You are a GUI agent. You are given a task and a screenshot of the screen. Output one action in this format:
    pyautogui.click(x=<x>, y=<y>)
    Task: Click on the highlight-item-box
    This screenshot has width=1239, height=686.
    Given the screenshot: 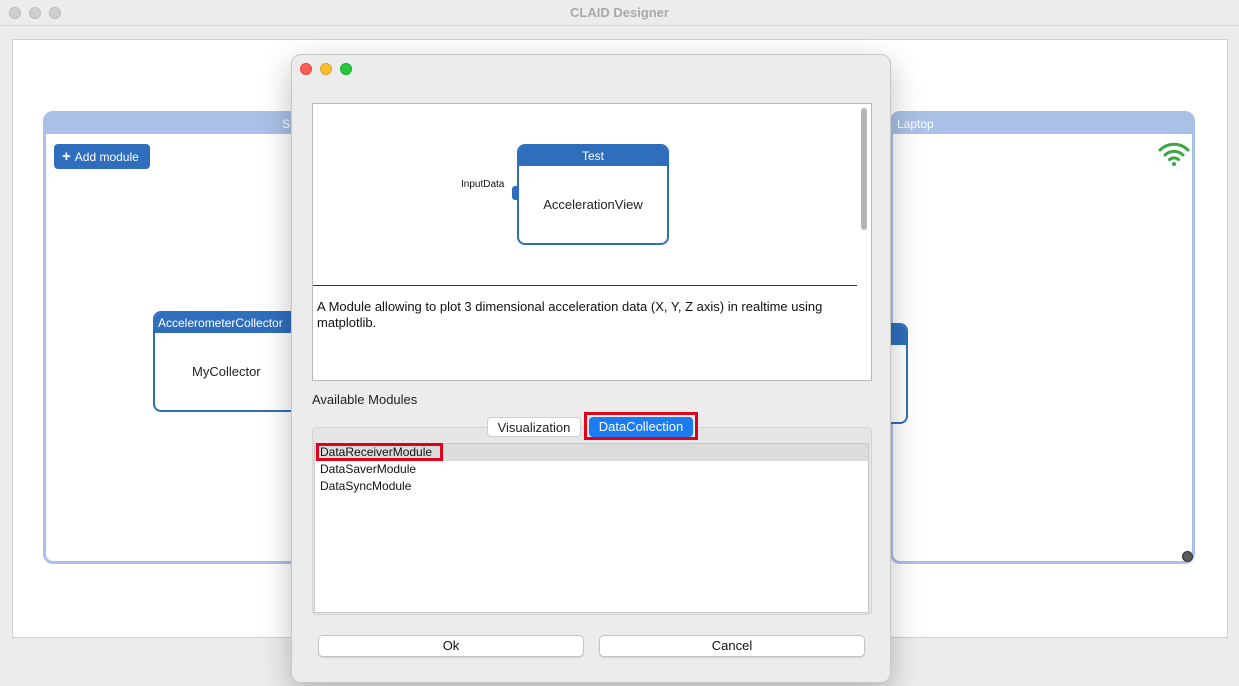 What is the action you would take?
    pyautogui.click(x=379, y=452)
    